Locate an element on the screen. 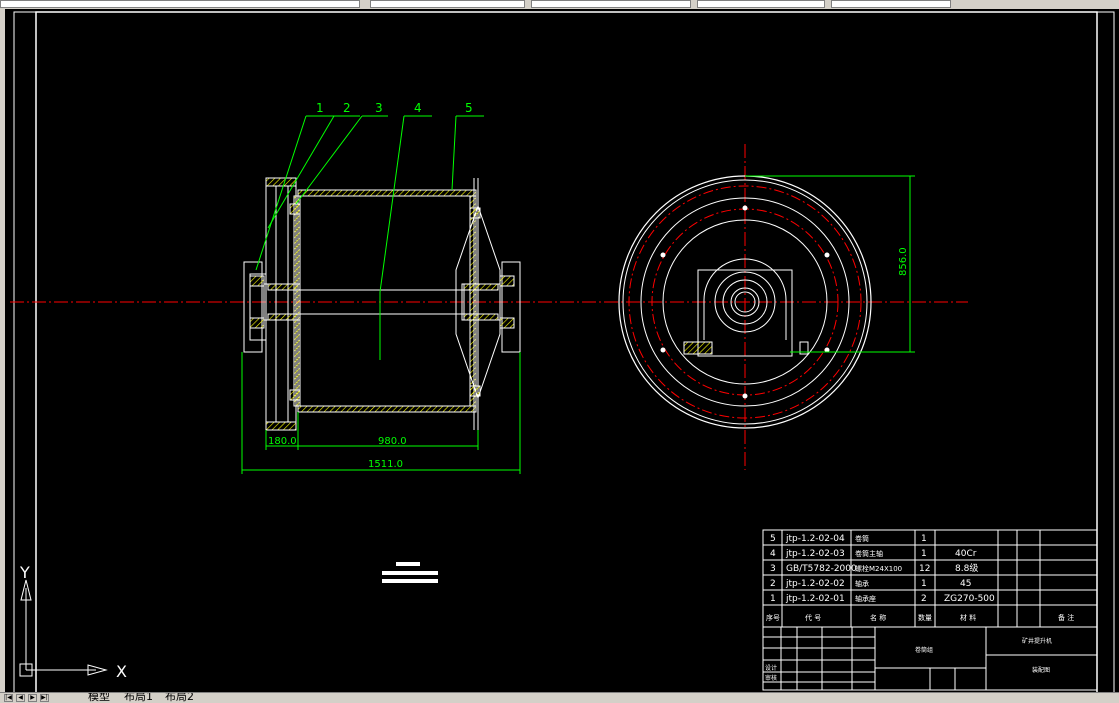  balloon-4: 4 is located at coordinates (418, 108).